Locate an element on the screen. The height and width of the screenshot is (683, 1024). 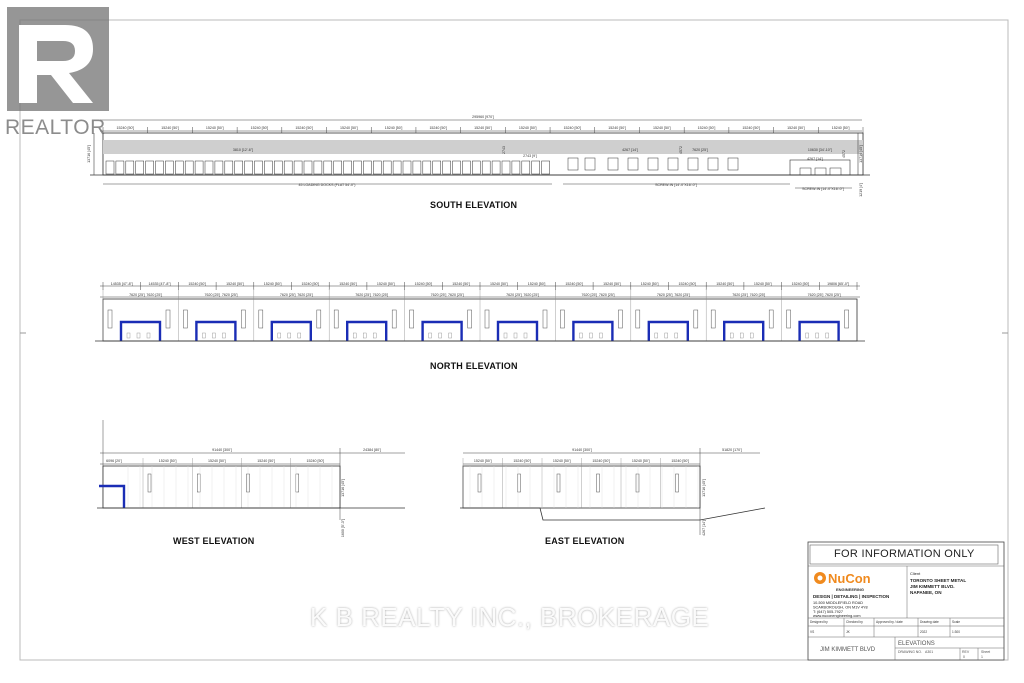
north-dim-segment: 14535 [47'-8"] is located at coordinates (159, 284).